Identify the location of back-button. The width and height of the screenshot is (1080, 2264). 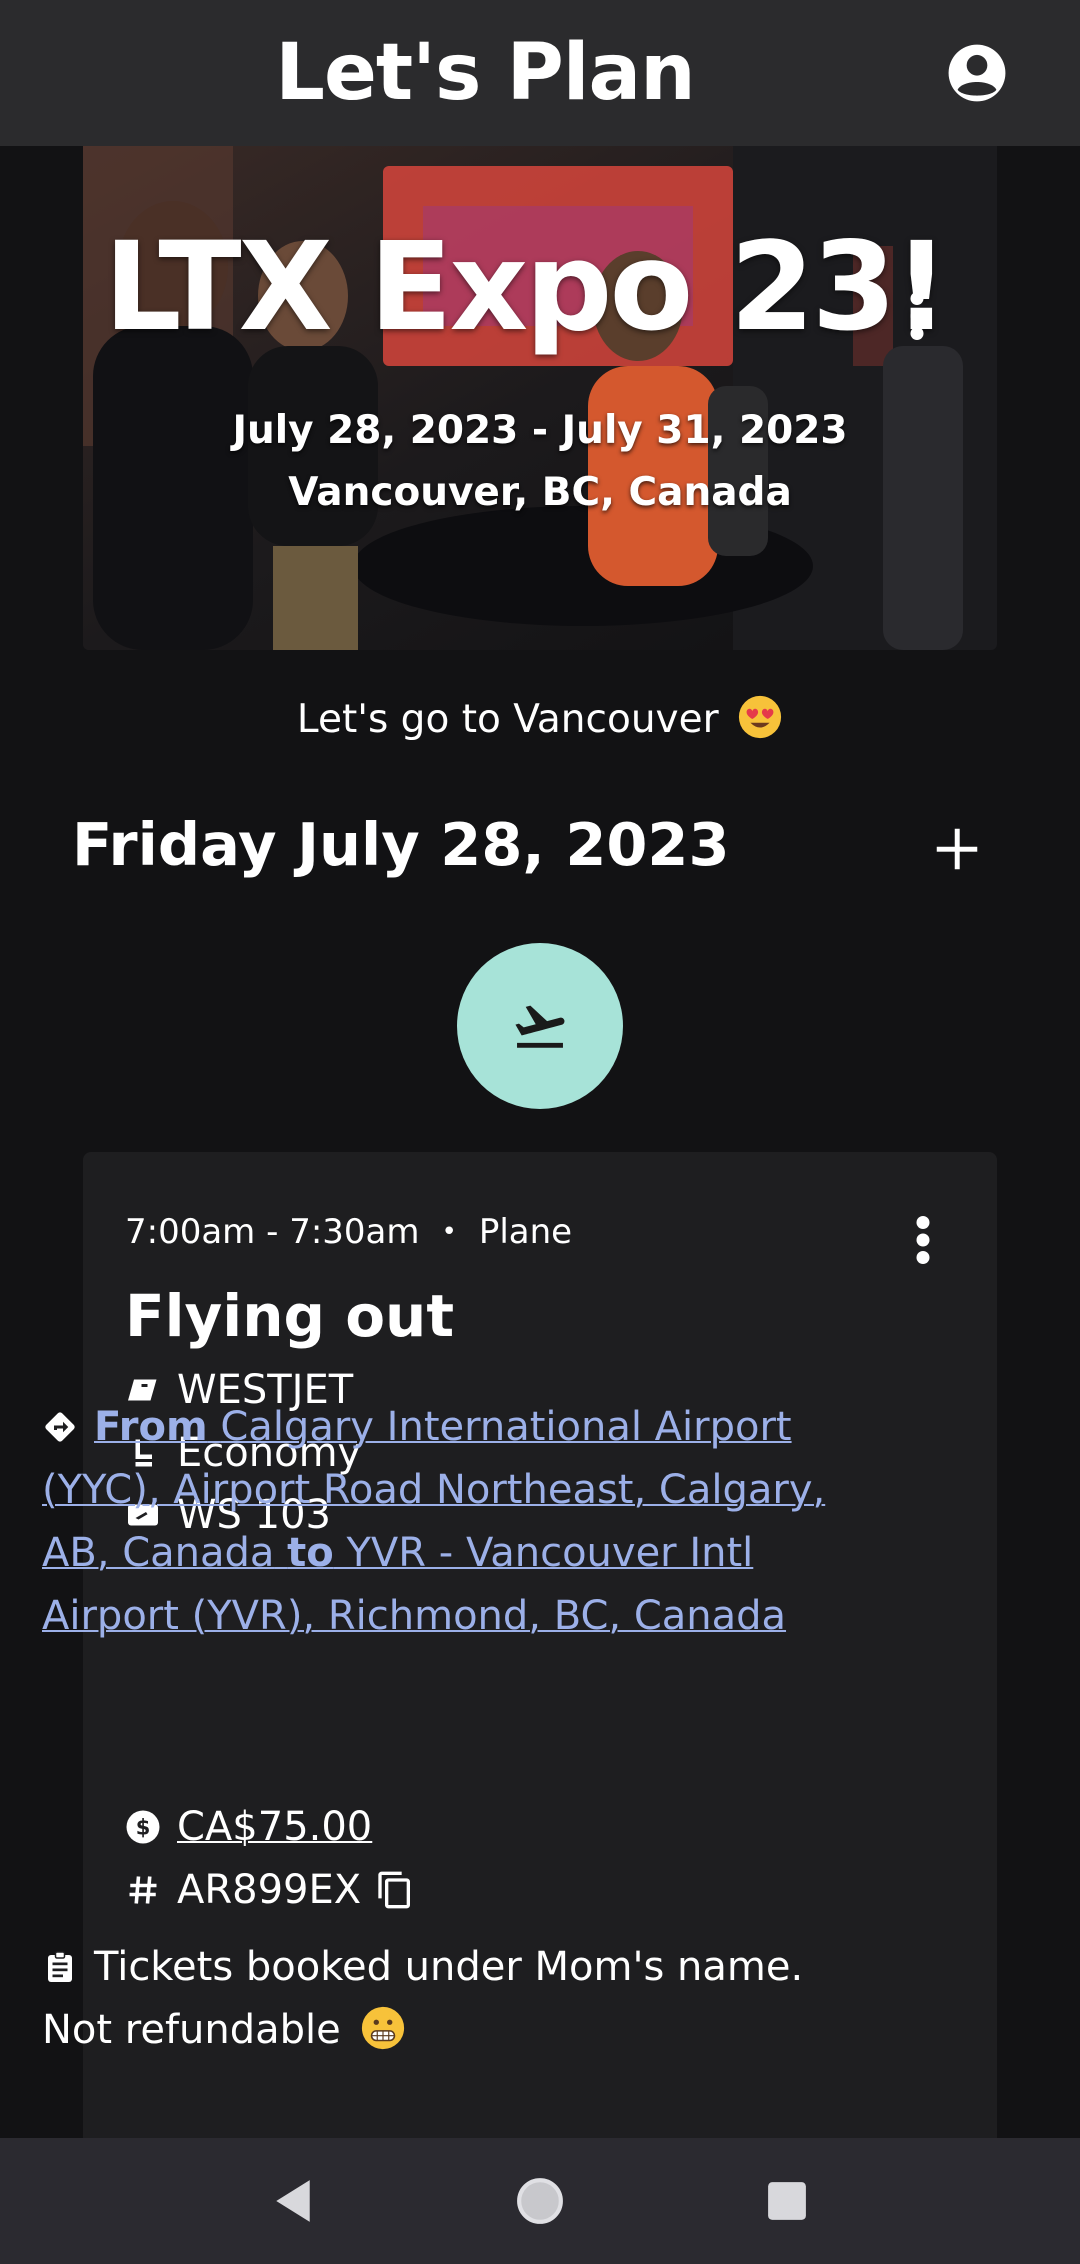
(293, 2201).